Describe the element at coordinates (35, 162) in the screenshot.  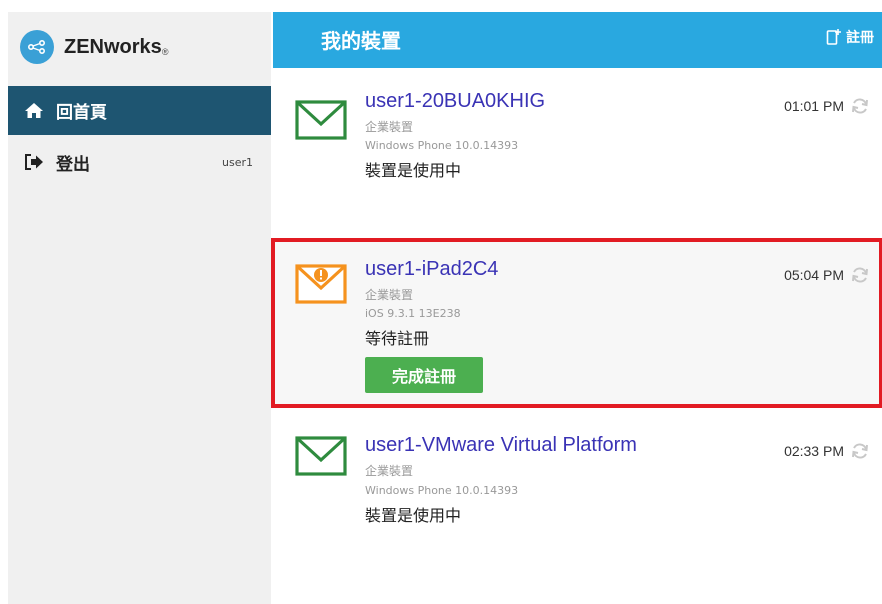
I see `logout-icon` at that location.